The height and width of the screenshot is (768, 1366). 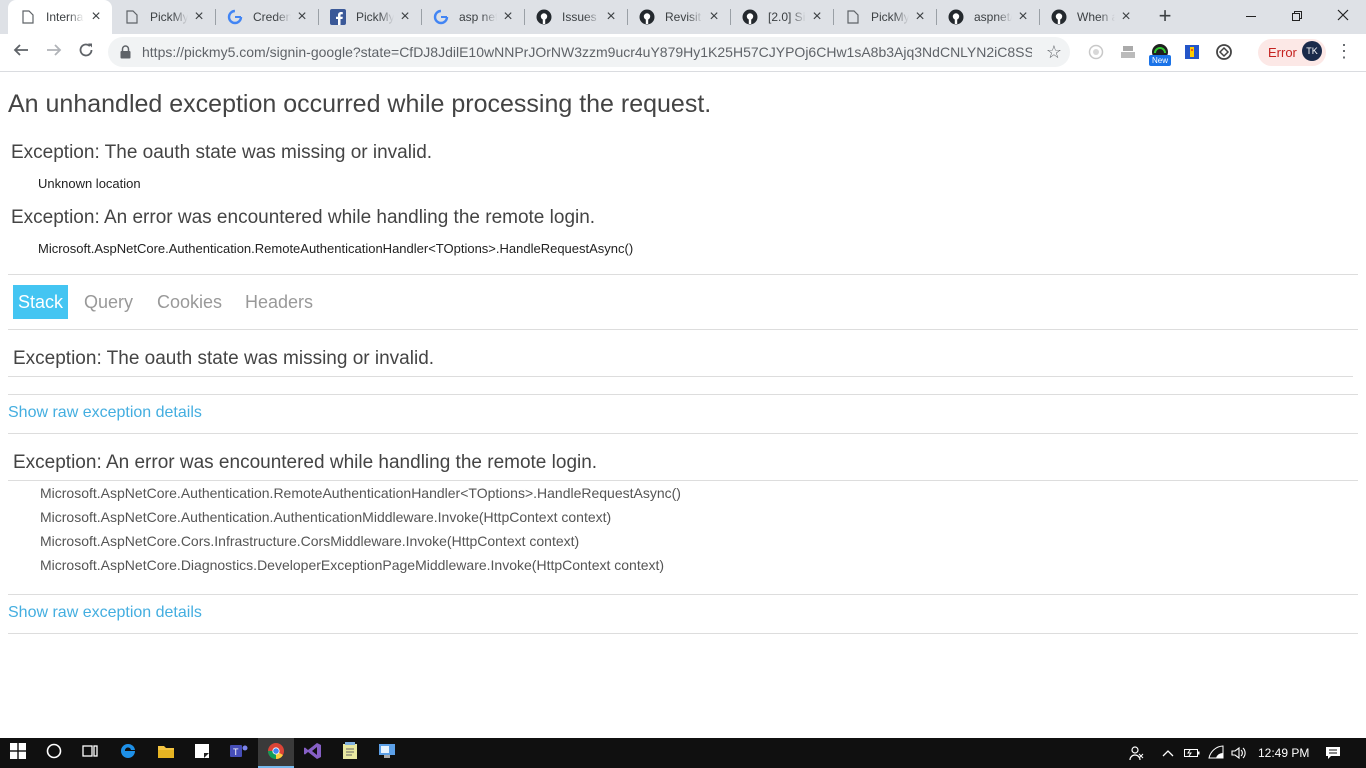 What do you see at coordinates (683, 753) in the screenshot?
I see `taskbar: T 12:49 PM` at bounding box center [683, 753].